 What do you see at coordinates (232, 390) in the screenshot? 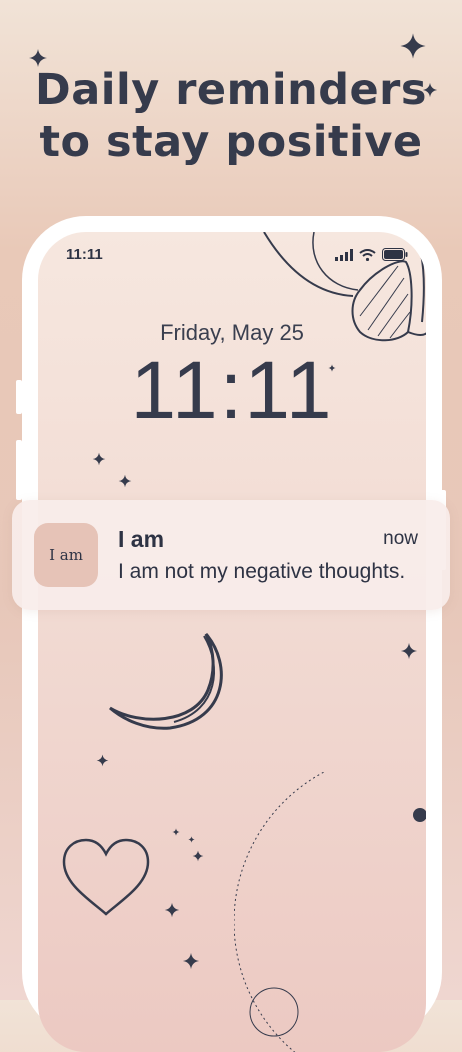
I see `lock-screen-time: 11:11` at bounding box center [232, 390].